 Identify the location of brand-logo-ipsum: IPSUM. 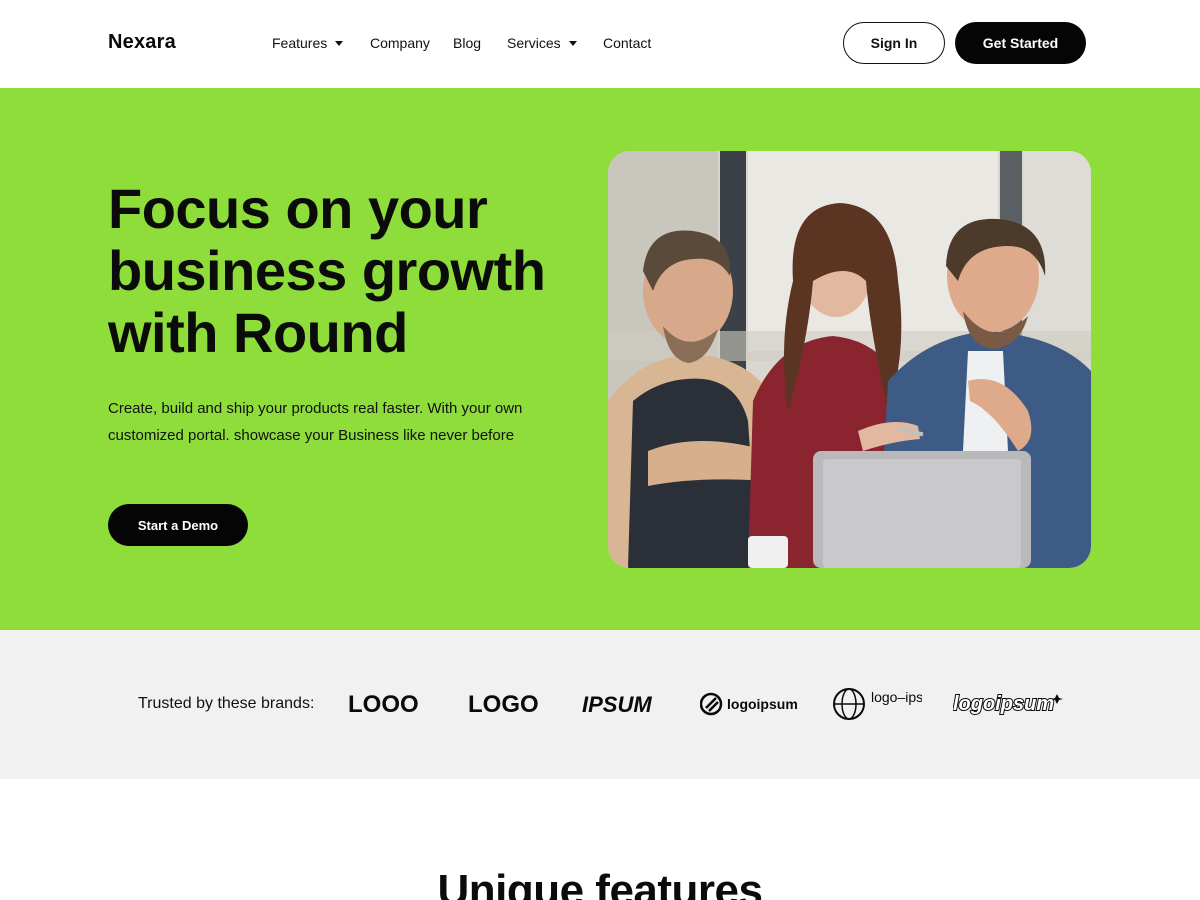
(617, 704).